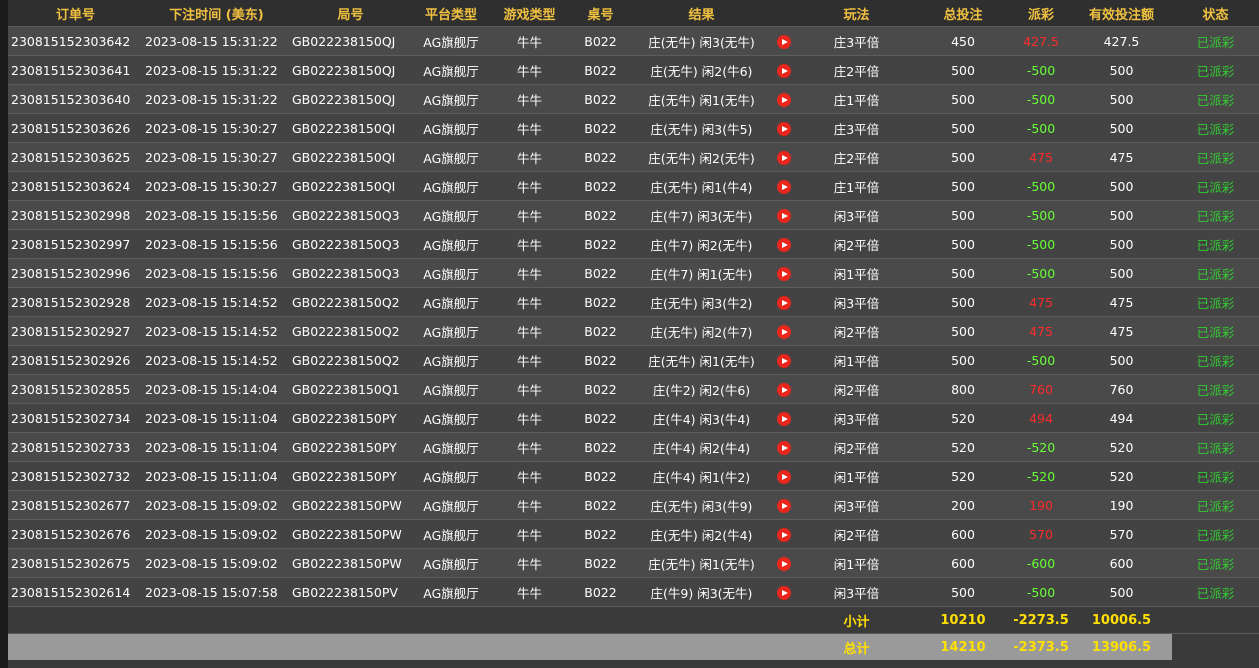 This screenshot has height=668, width=1259. Describe the element at coordinates (963, 41) in the screenshot. I see `total-bet-cell: 450` at that location.